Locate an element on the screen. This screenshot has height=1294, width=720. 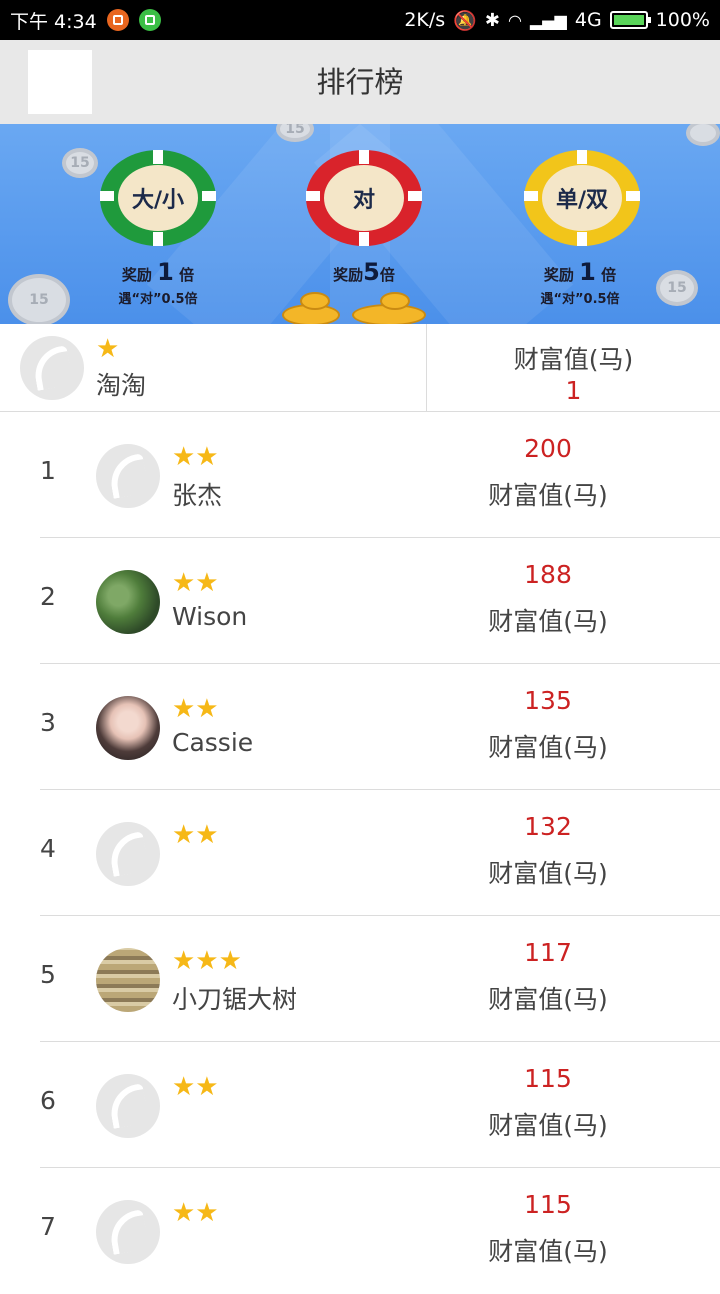
my-avatar is located at coordinates (52, 368).